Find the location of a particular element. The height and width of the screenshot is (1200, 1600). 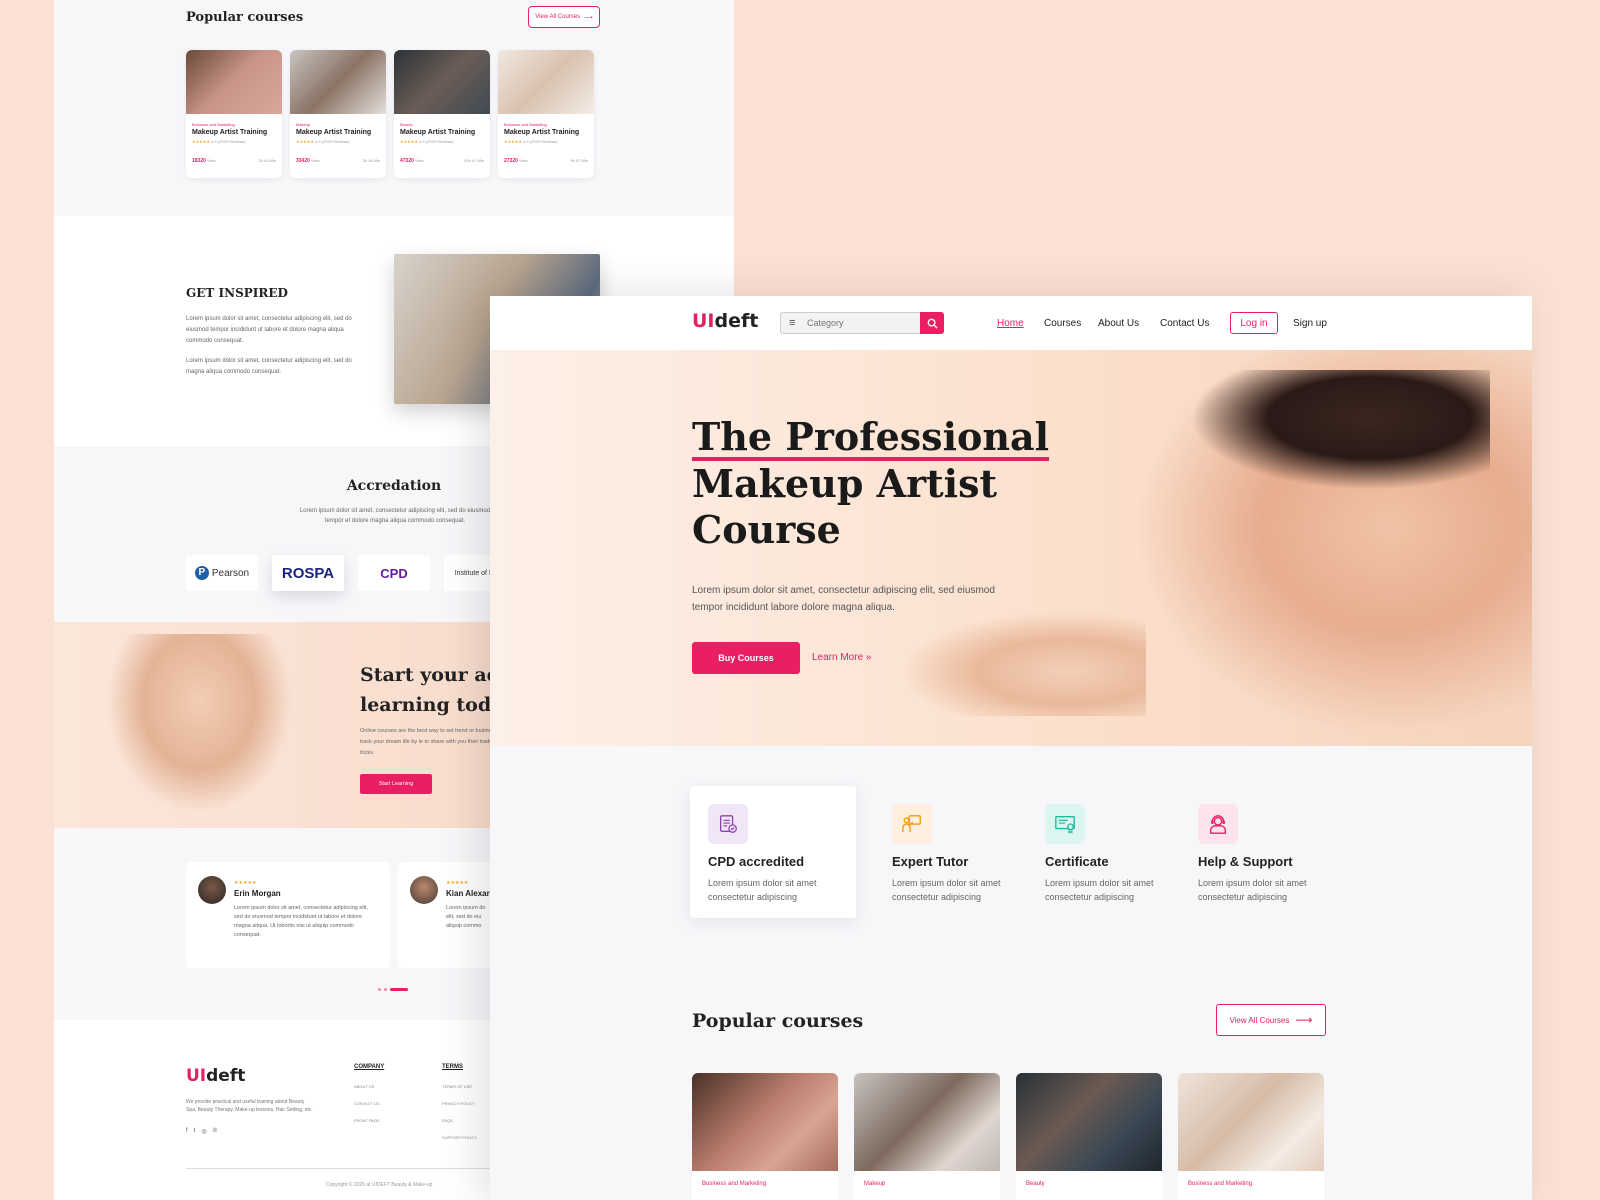

footer-link: FRONT PAGE is located at coordinates (367, 1120).